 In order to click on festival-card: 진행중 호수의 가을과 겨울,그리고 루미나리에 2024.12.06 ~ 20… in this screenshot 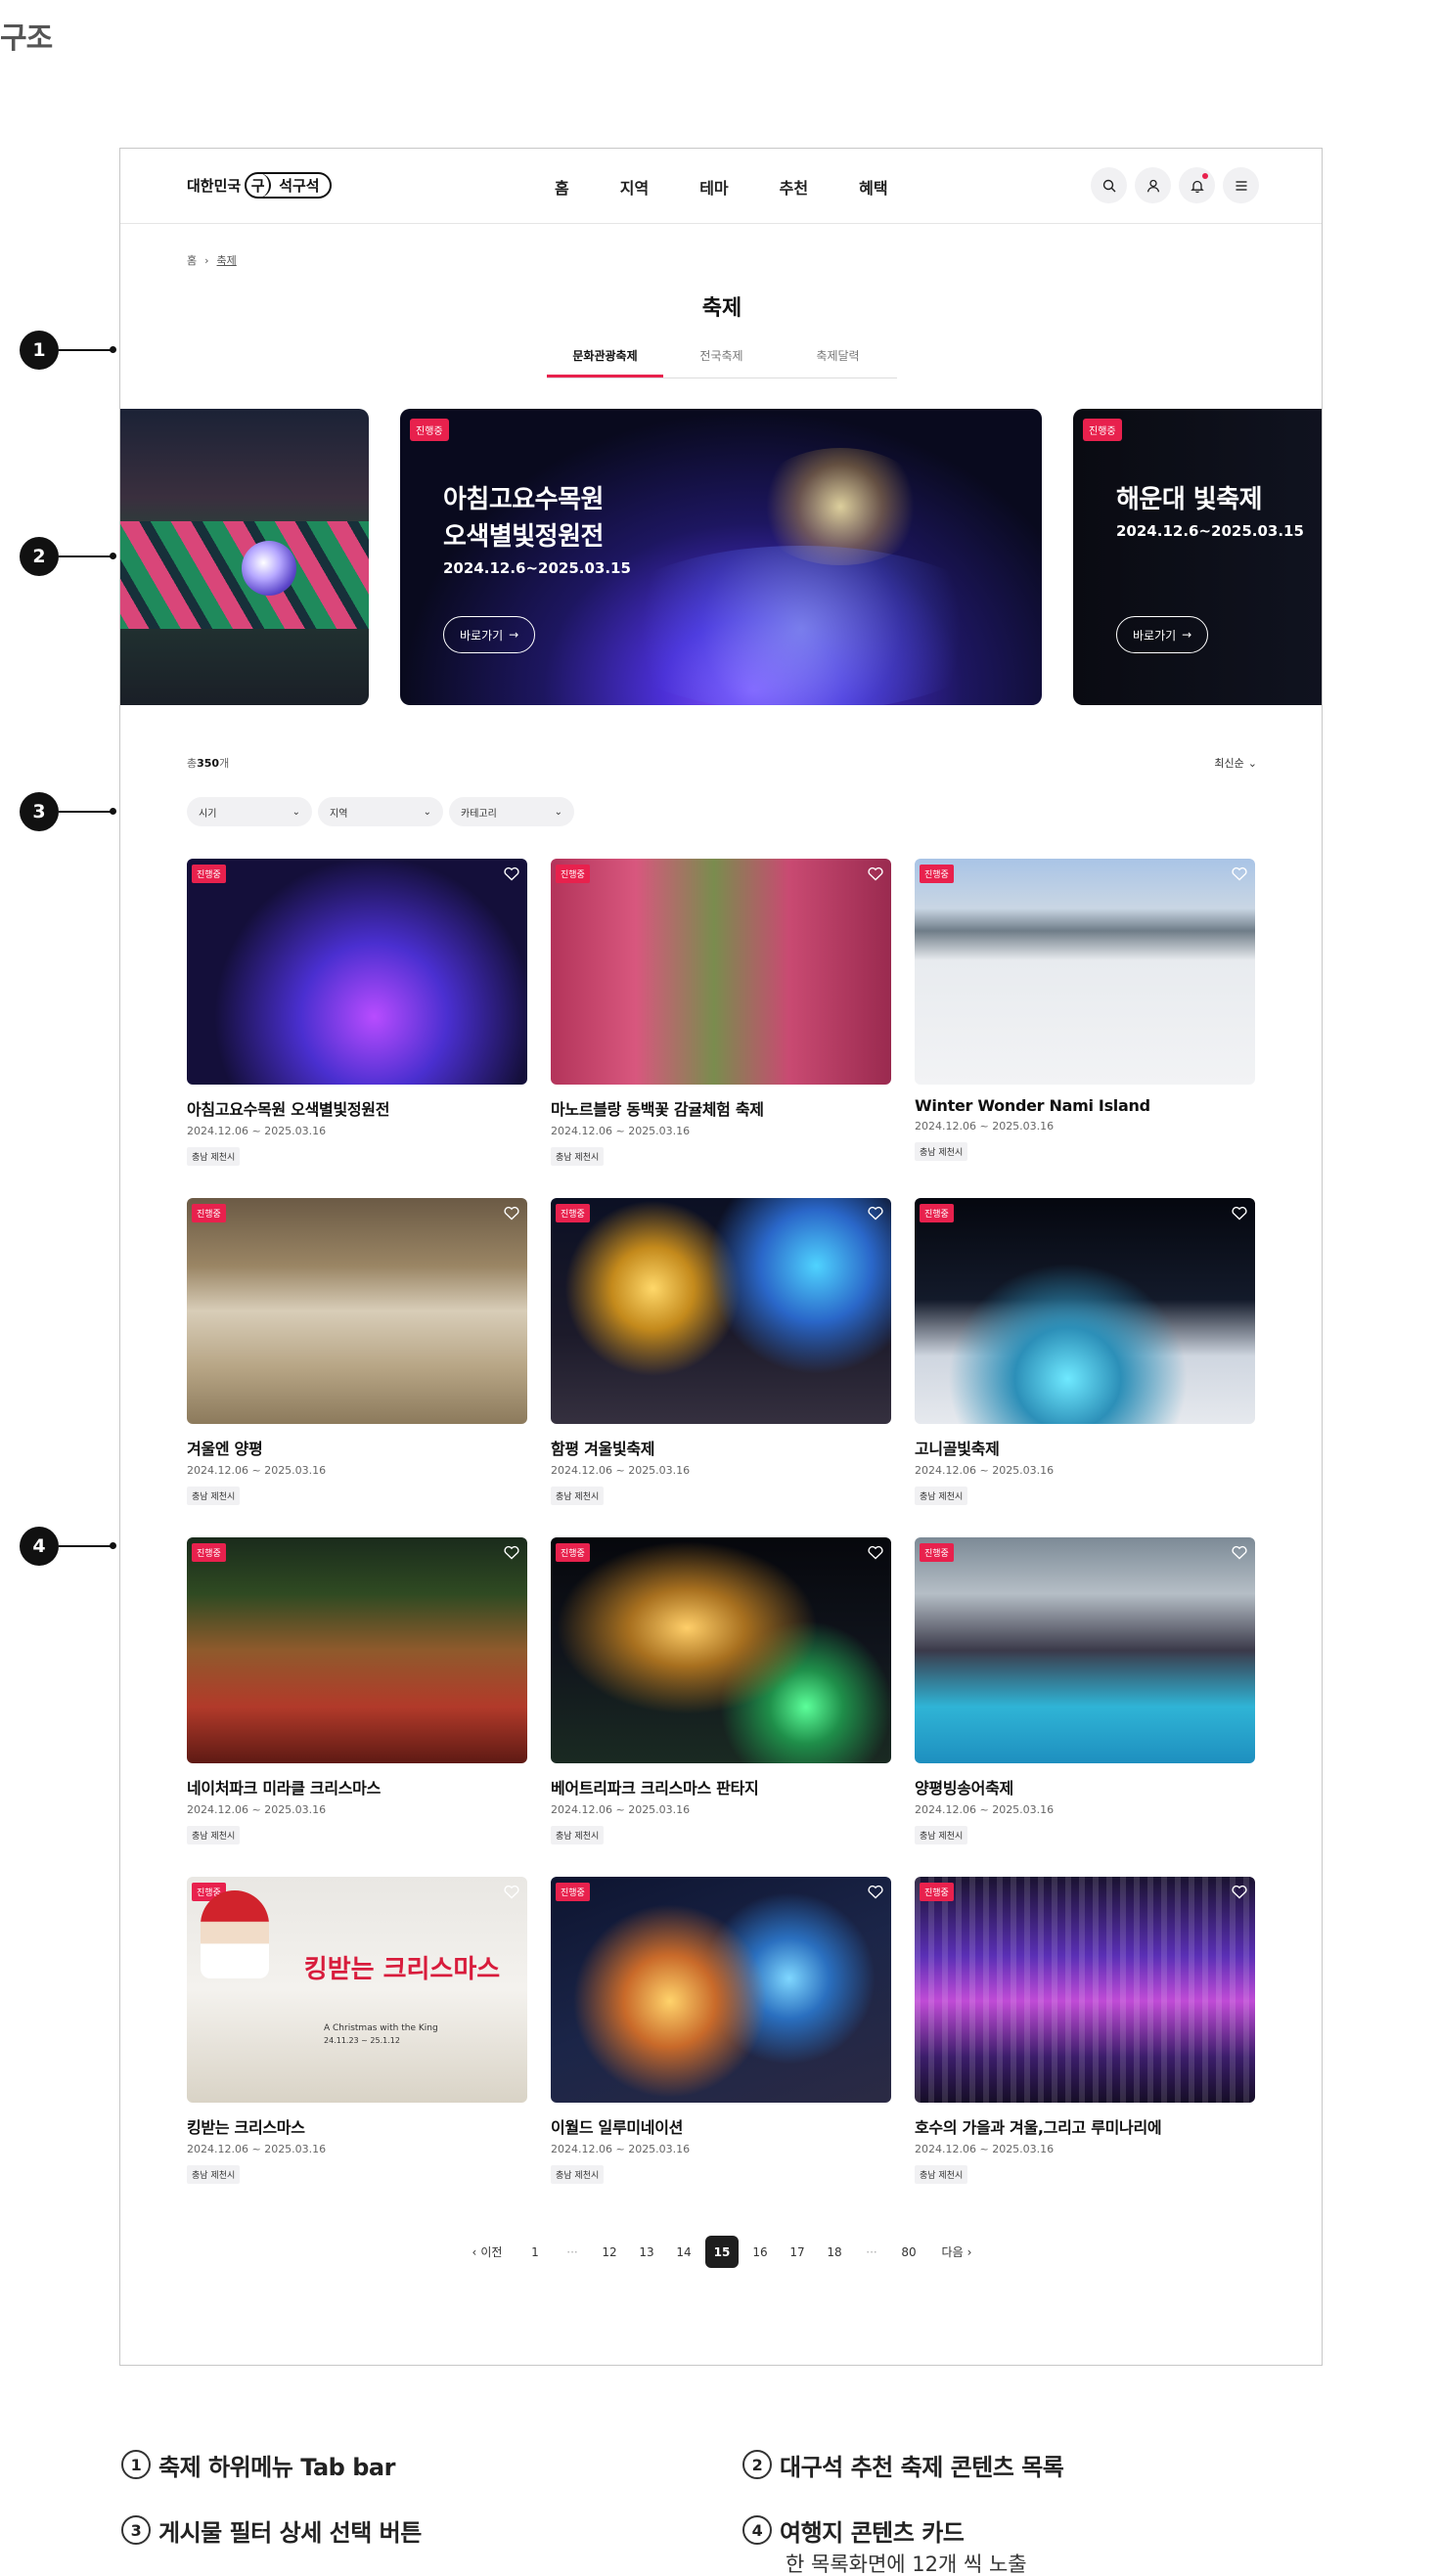, I will do `click(1085, 2046)`.